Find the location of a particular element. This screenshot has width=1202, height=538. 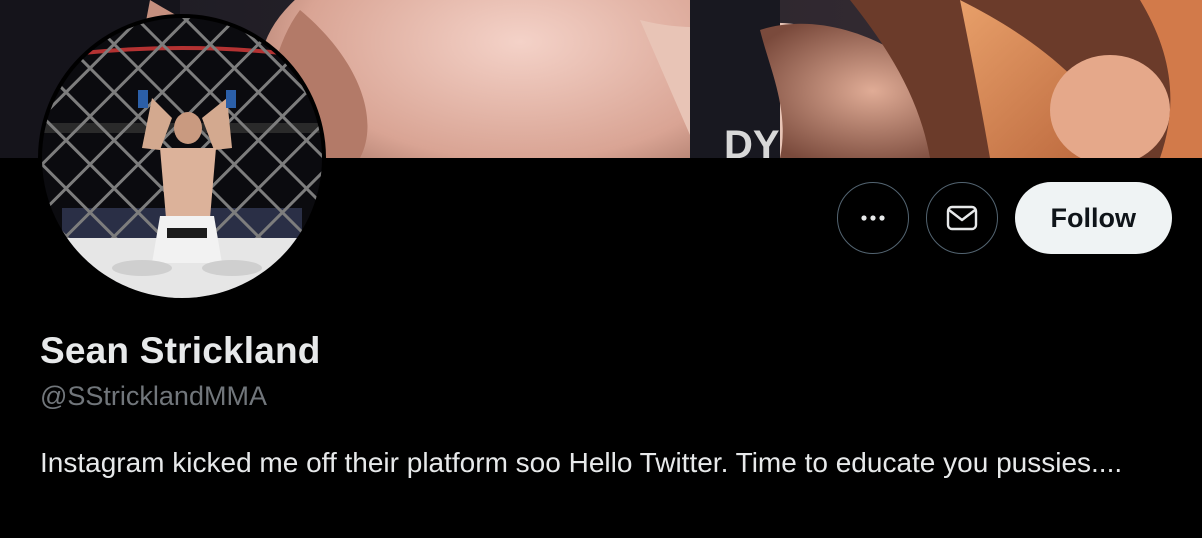

avatar is located at coordinates (182, 158).